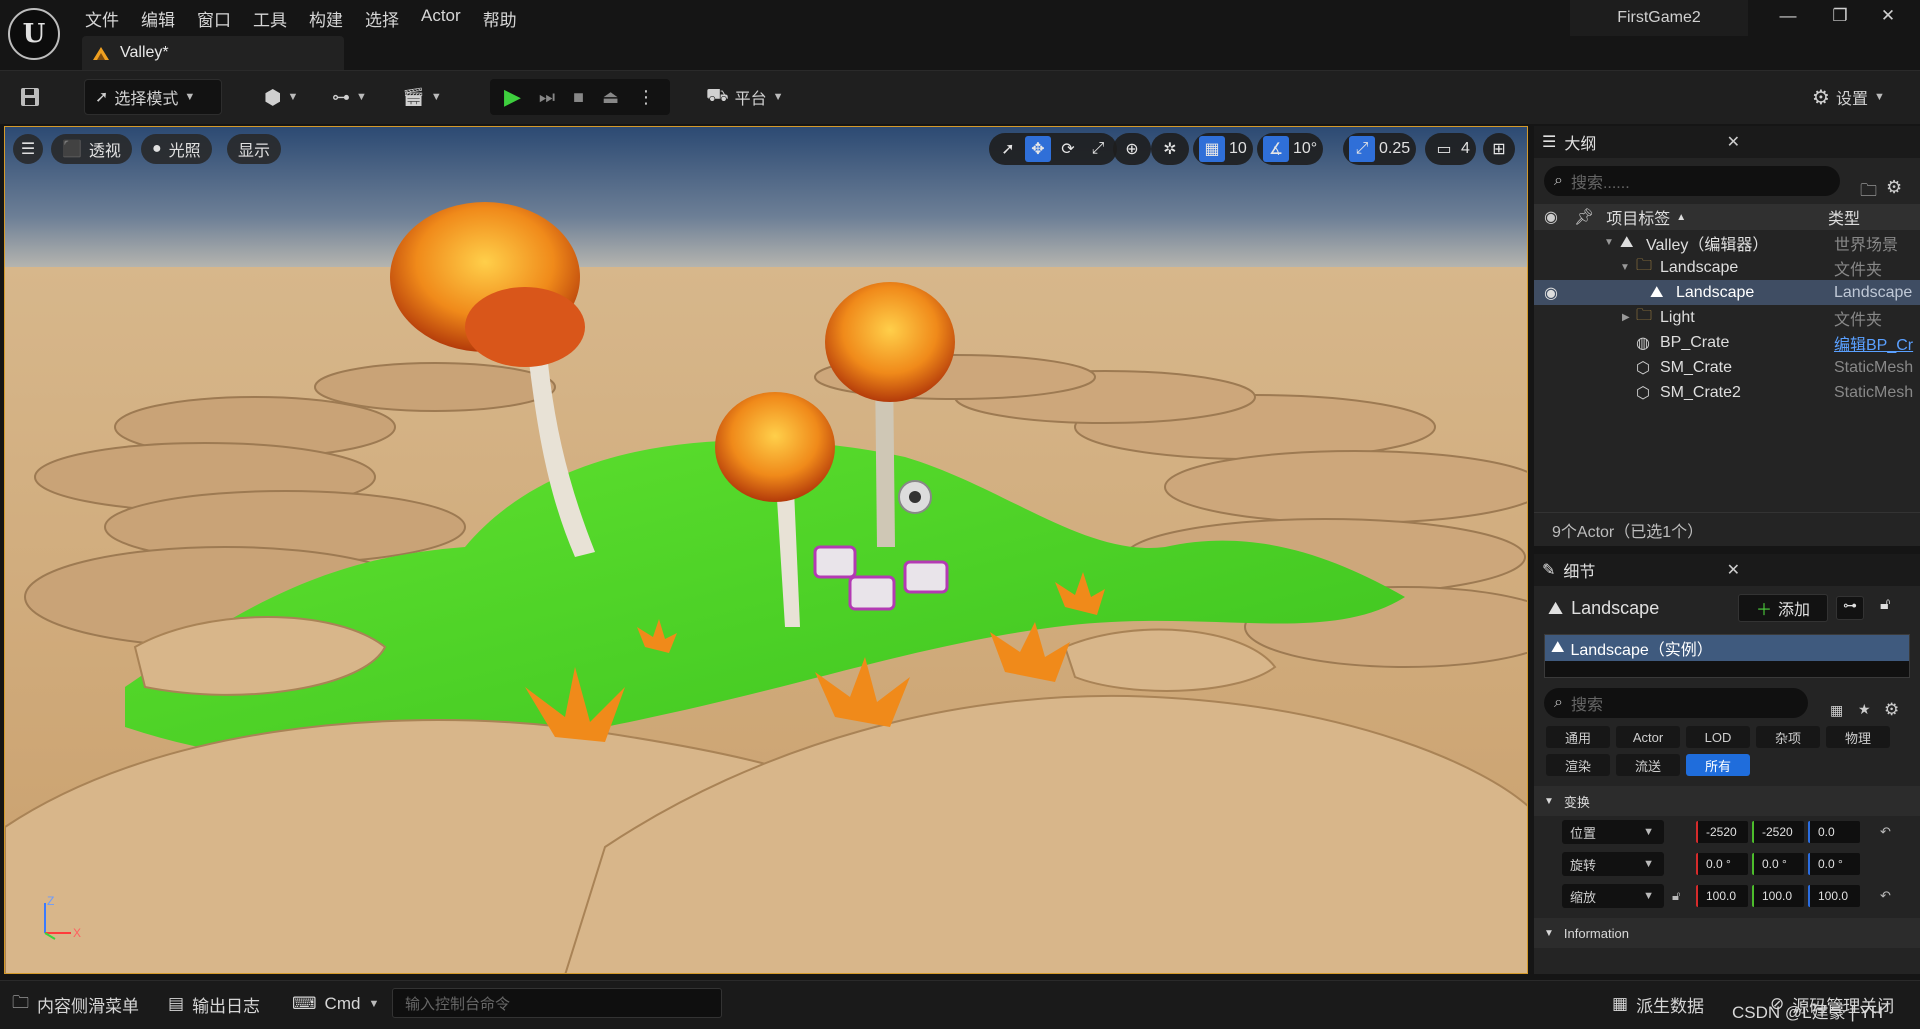  What do you see at coordinates (34, 34) in the screenshot?
I see `unreal-logo: U` at bounding box center [34, 34].